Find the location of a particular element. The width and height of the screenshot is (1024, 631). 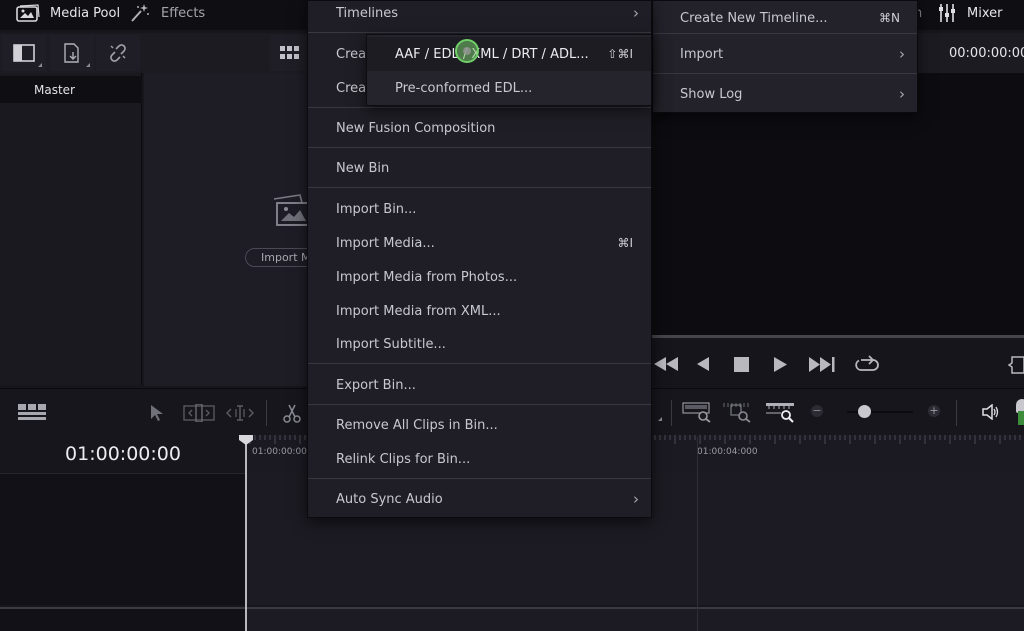

fast-forward-button is located at coordinates (822, 364).